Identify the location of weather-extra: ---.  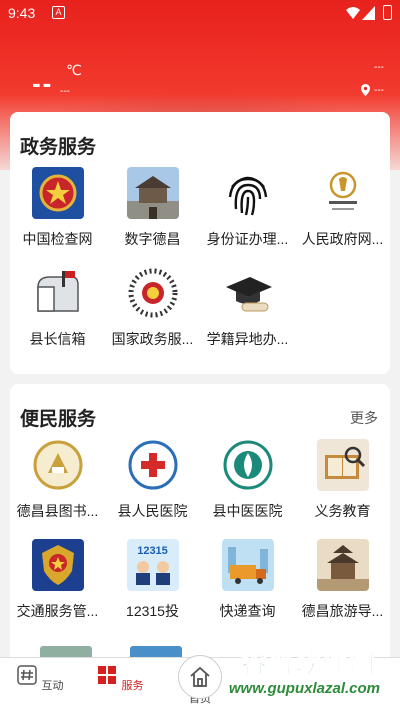
(379, 67).